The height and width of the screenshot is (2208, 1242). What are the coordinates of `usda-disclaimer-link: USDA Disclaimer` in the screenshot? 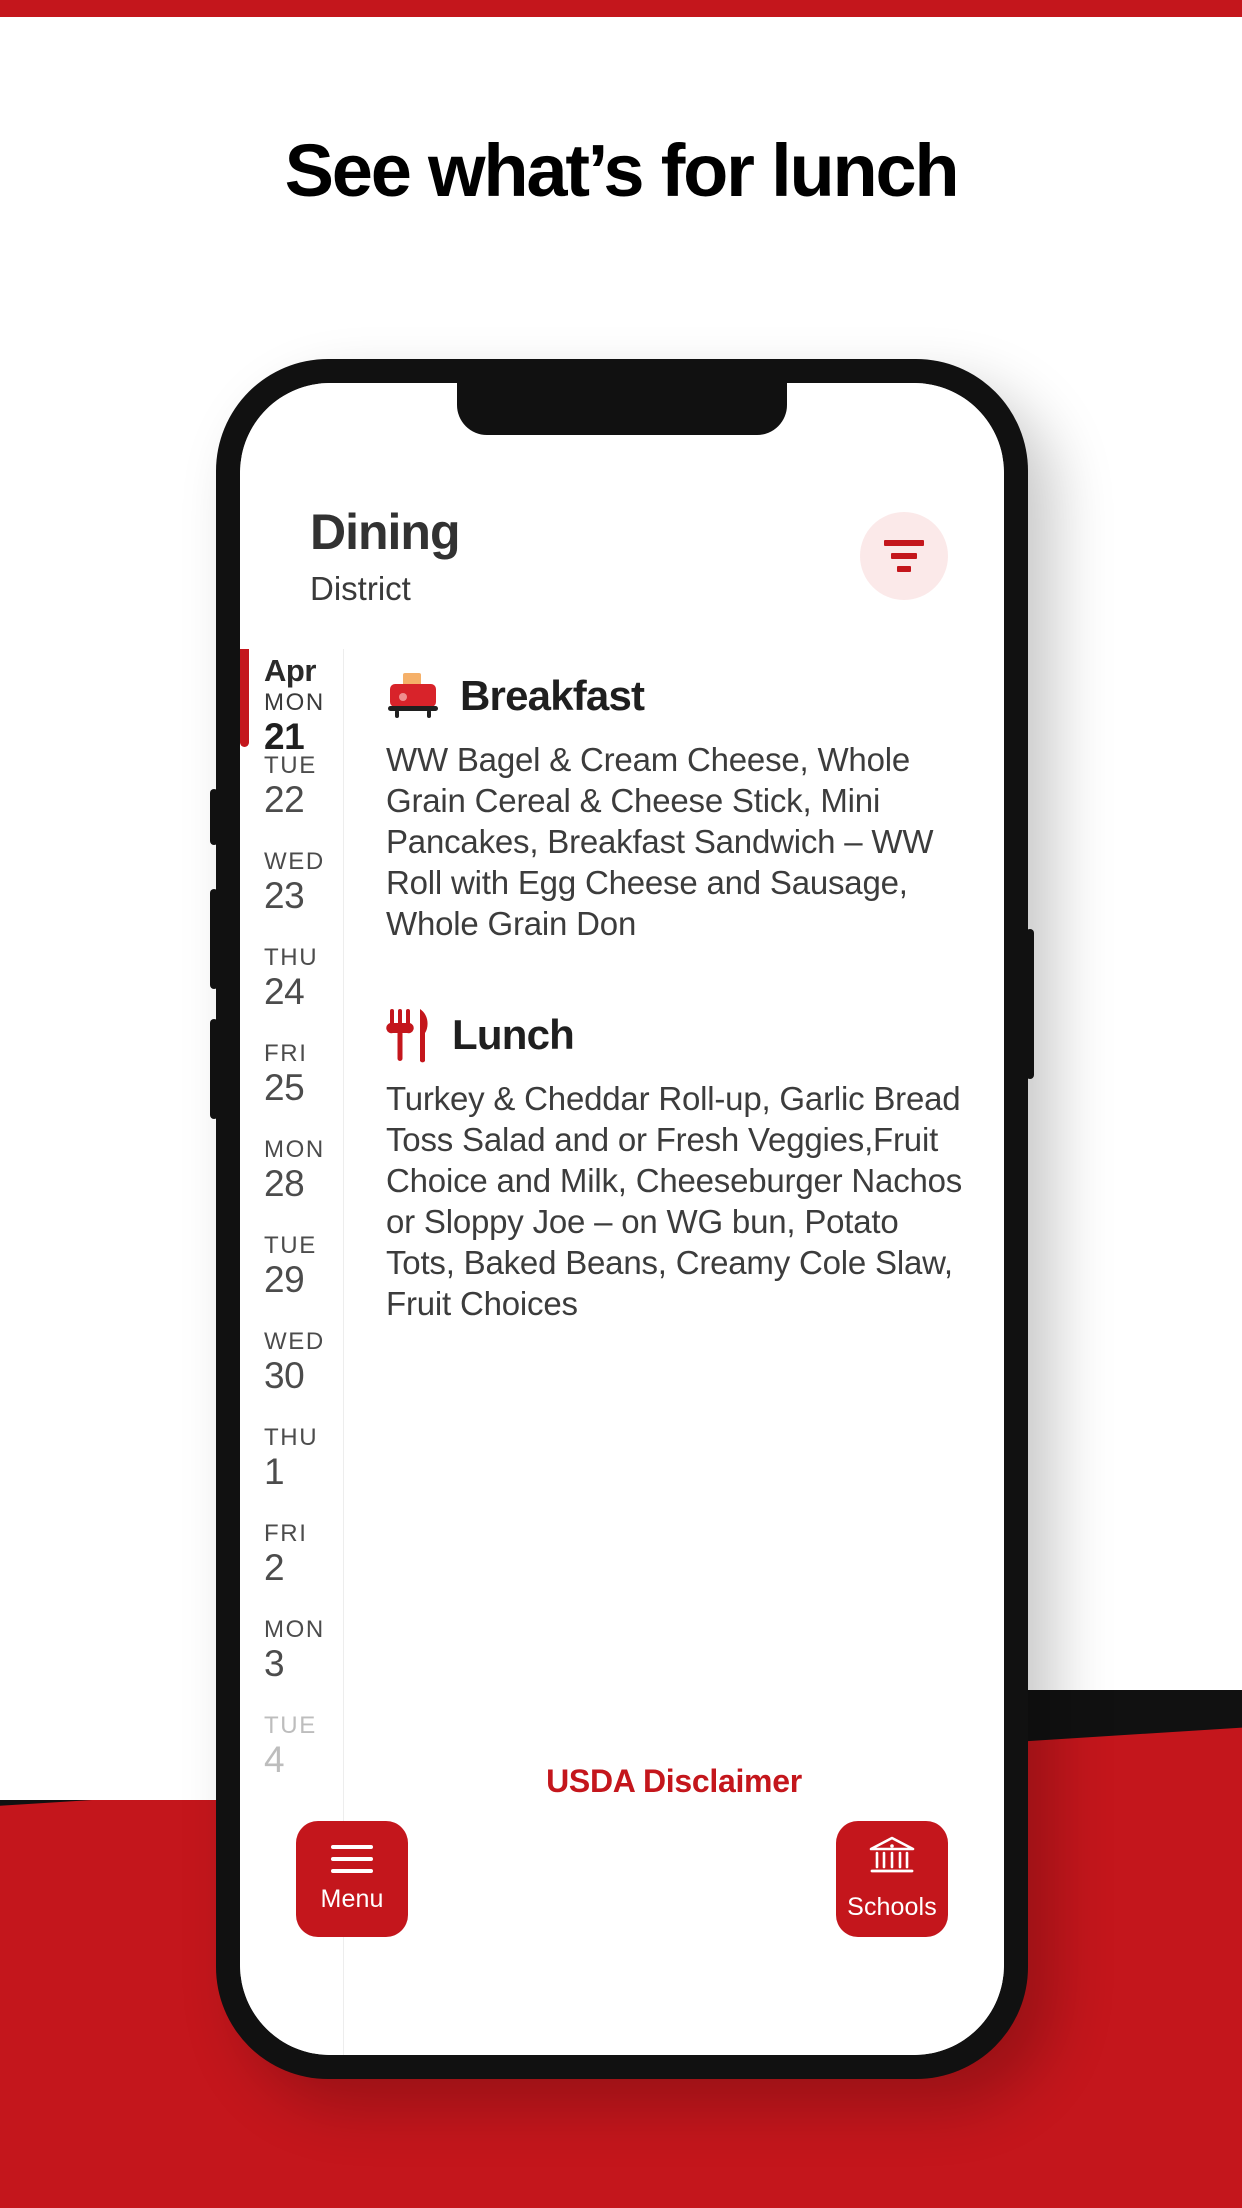 It's located at (674, 1781).